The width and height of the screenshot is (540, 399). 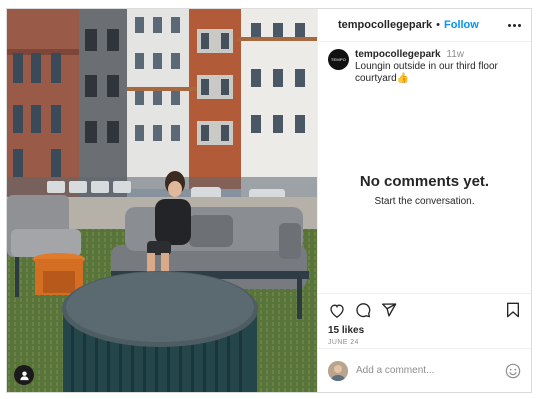 I want to click on empty-subtitle: Start the conversation., so click(x=424, y=201).